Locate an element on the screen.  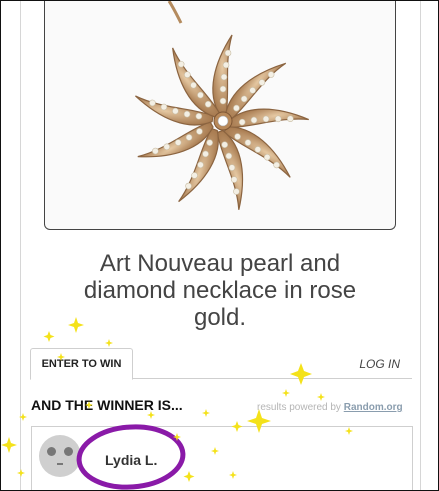
prize-title-line: diamond necklace in rose is located at coordinates (220, 290).